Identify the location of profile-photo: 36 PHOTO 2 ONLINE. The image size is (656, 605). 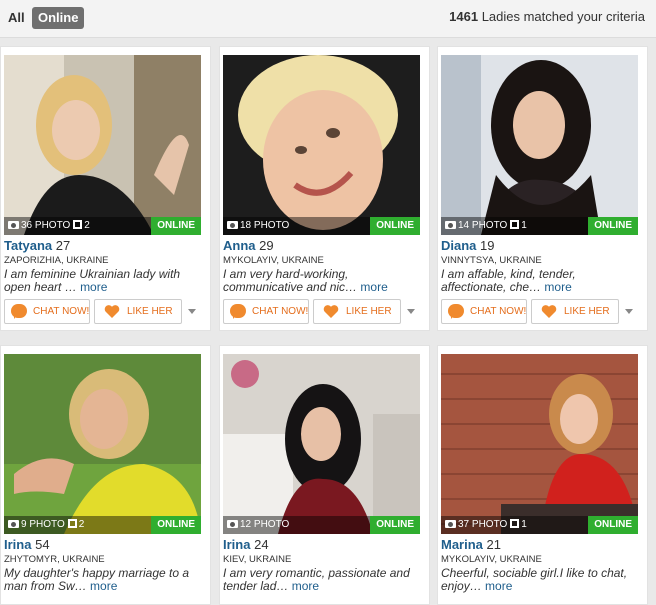
(102, 145).